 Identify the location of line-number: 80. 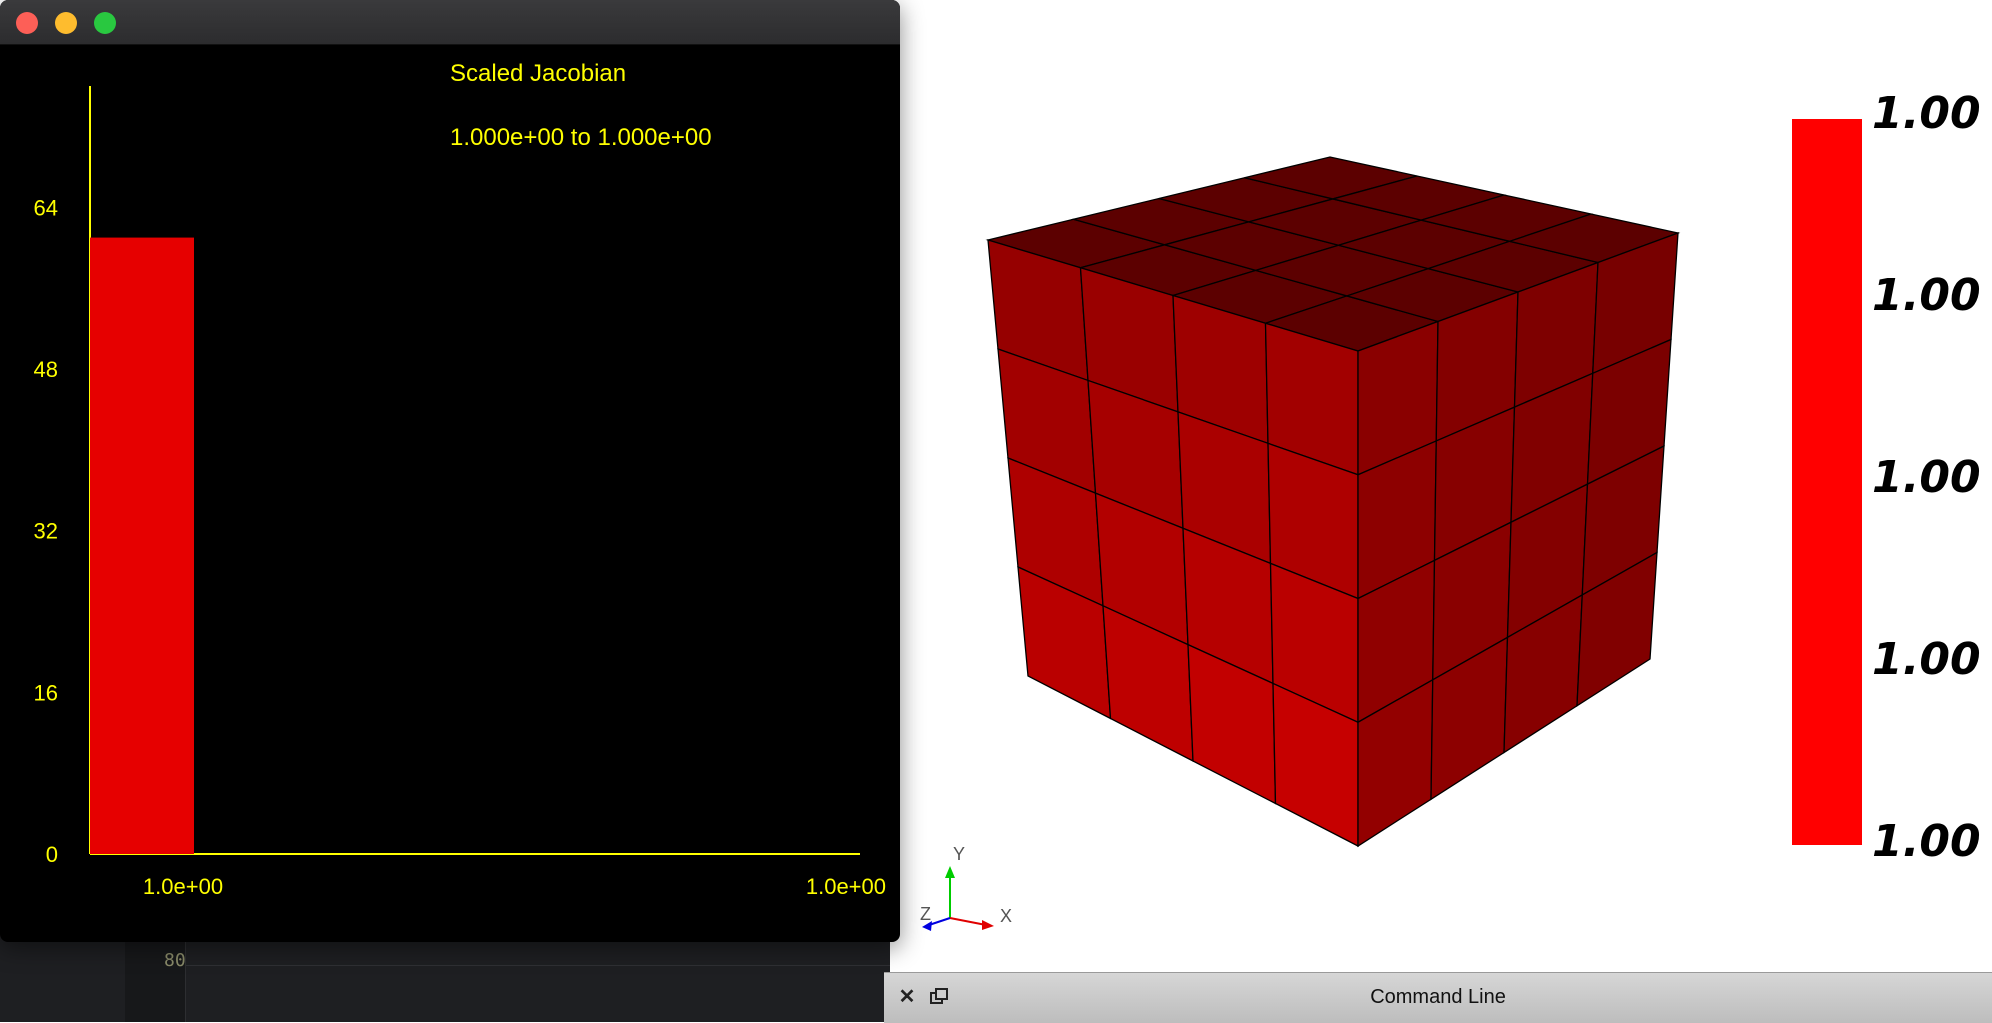
(175, 960).